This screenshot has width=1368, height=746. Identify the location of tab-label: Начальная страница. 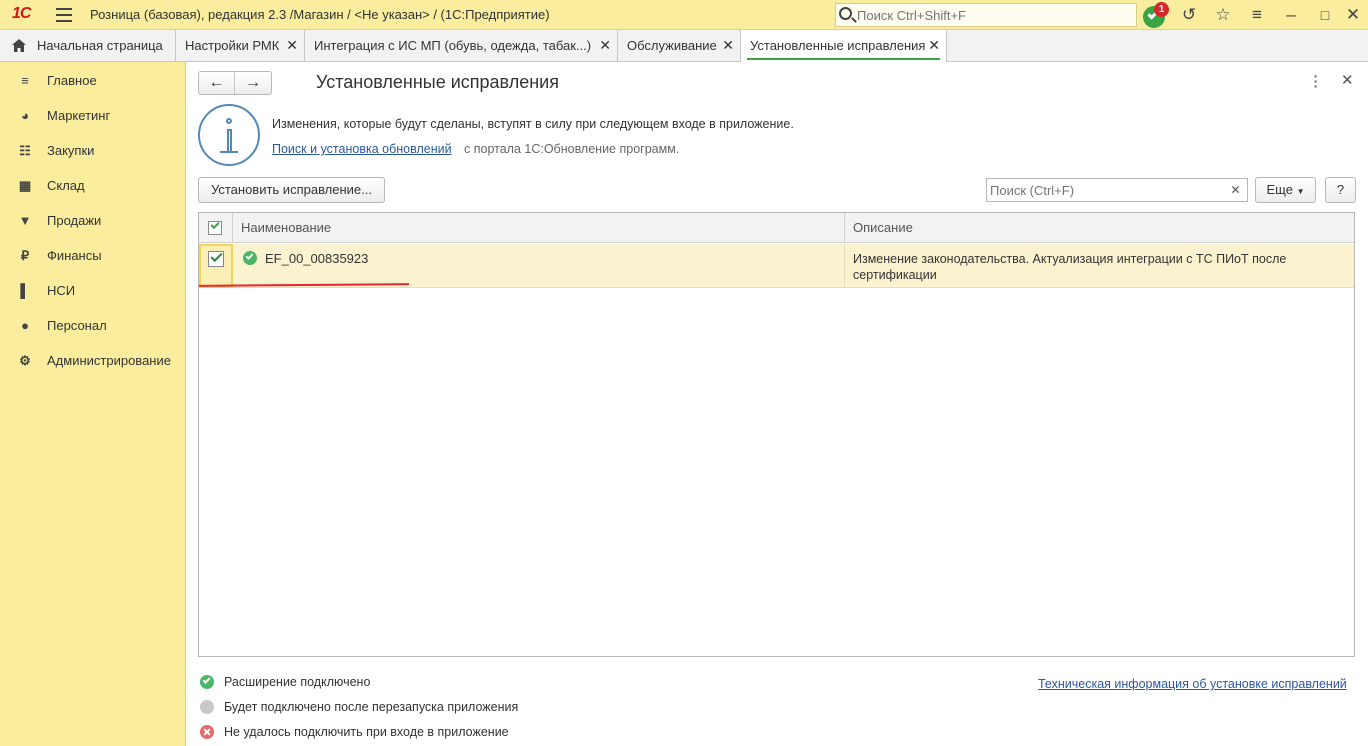
(100, 45).